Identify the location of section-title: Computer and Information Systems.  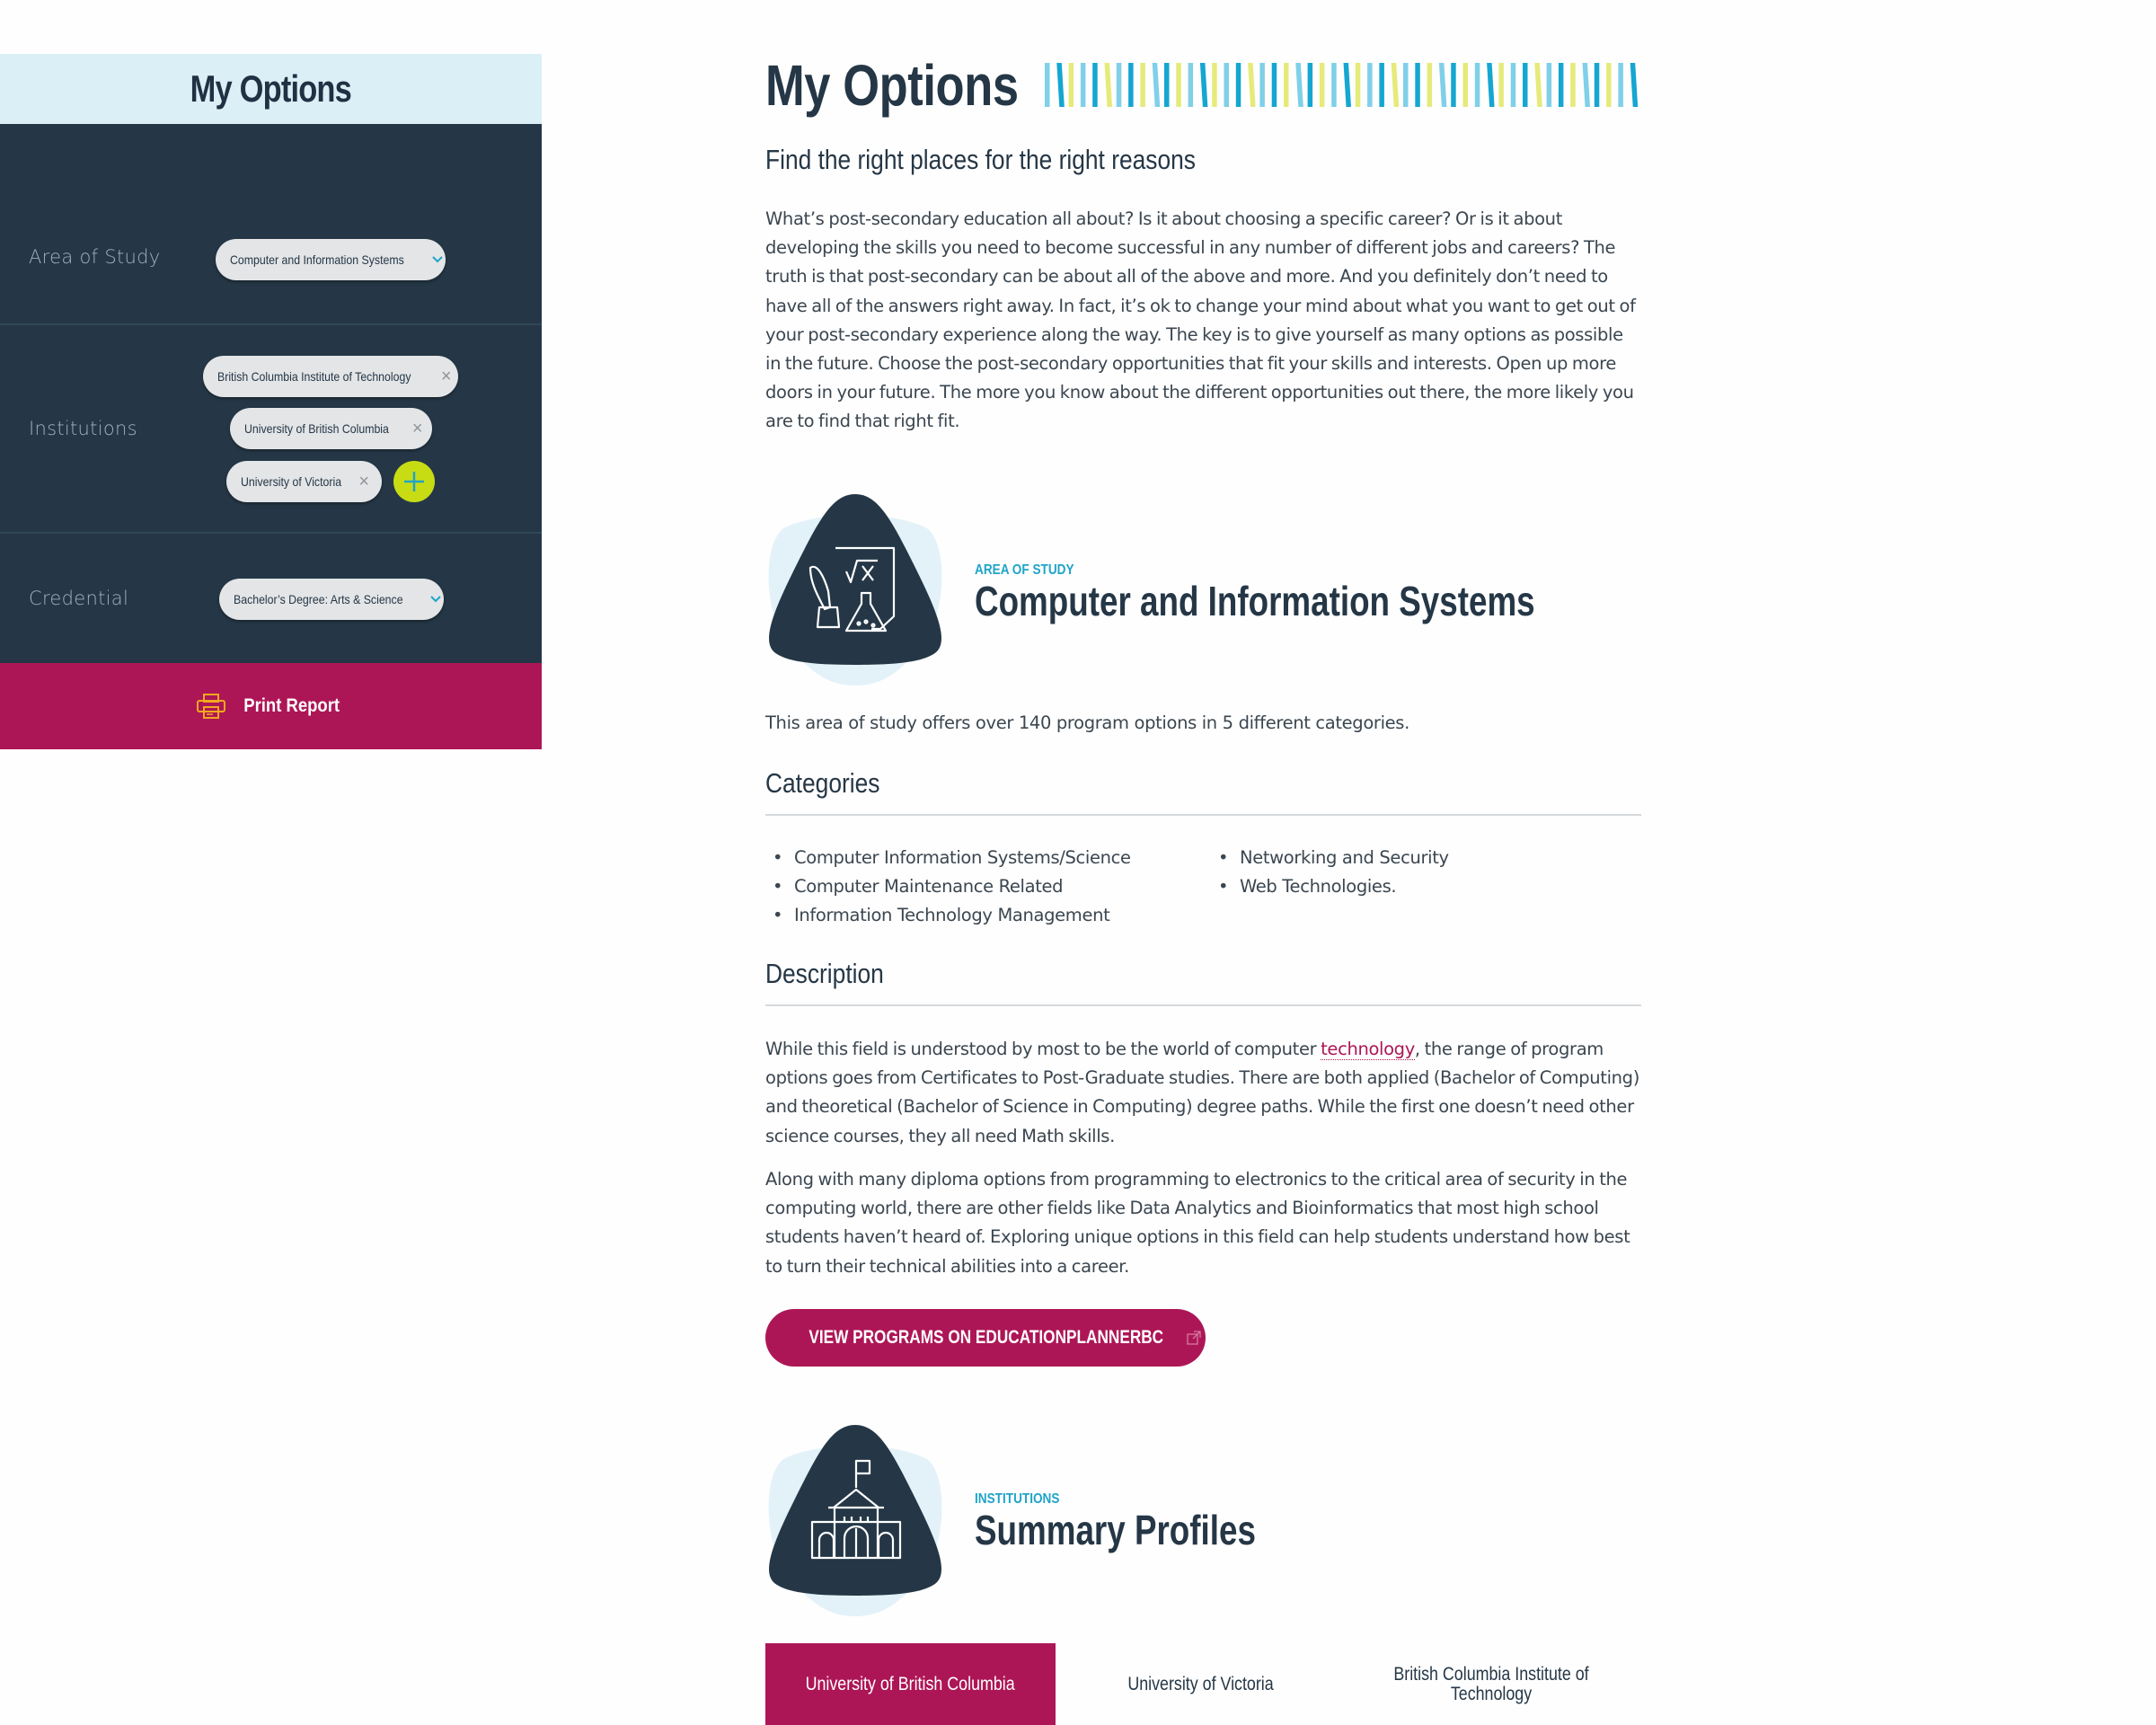
(1255, 601).